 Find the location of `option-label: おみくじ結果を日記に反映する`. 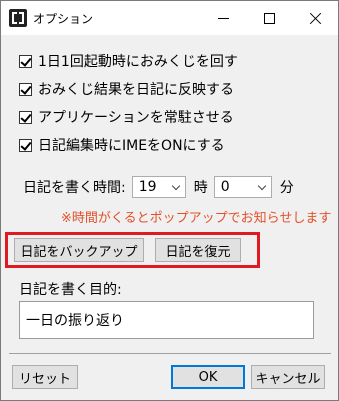

option-label: おみくじ結果を日記に反映する is located at coordinates (136, 90).